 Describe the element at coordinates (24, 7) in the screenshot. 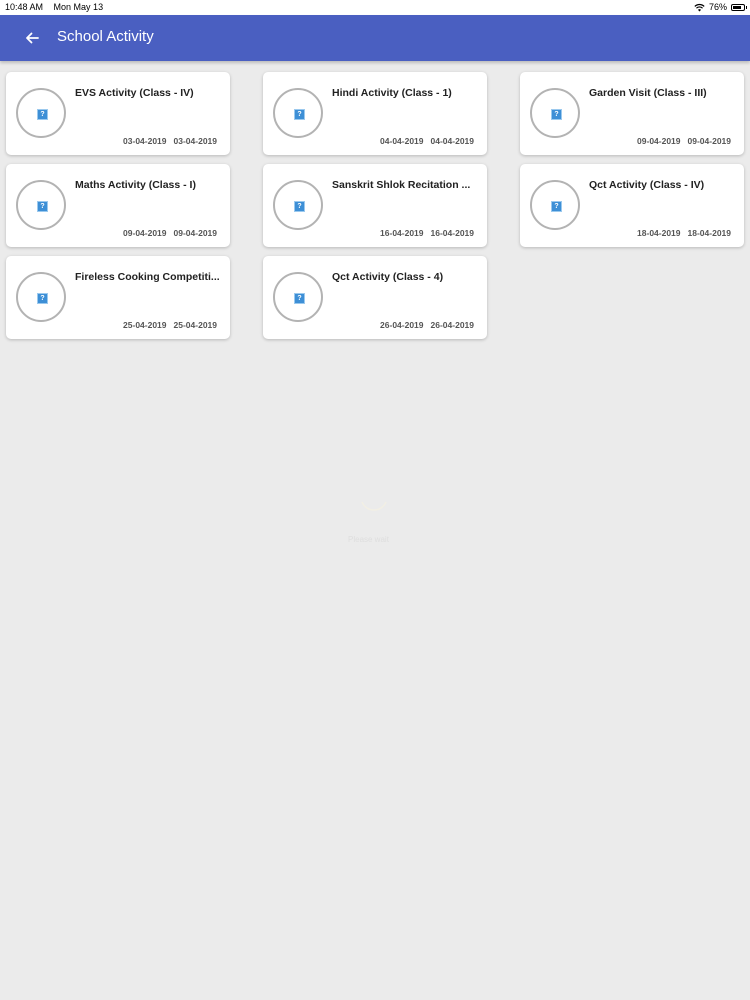

I see `status-time: 10:48 AM` at that location.